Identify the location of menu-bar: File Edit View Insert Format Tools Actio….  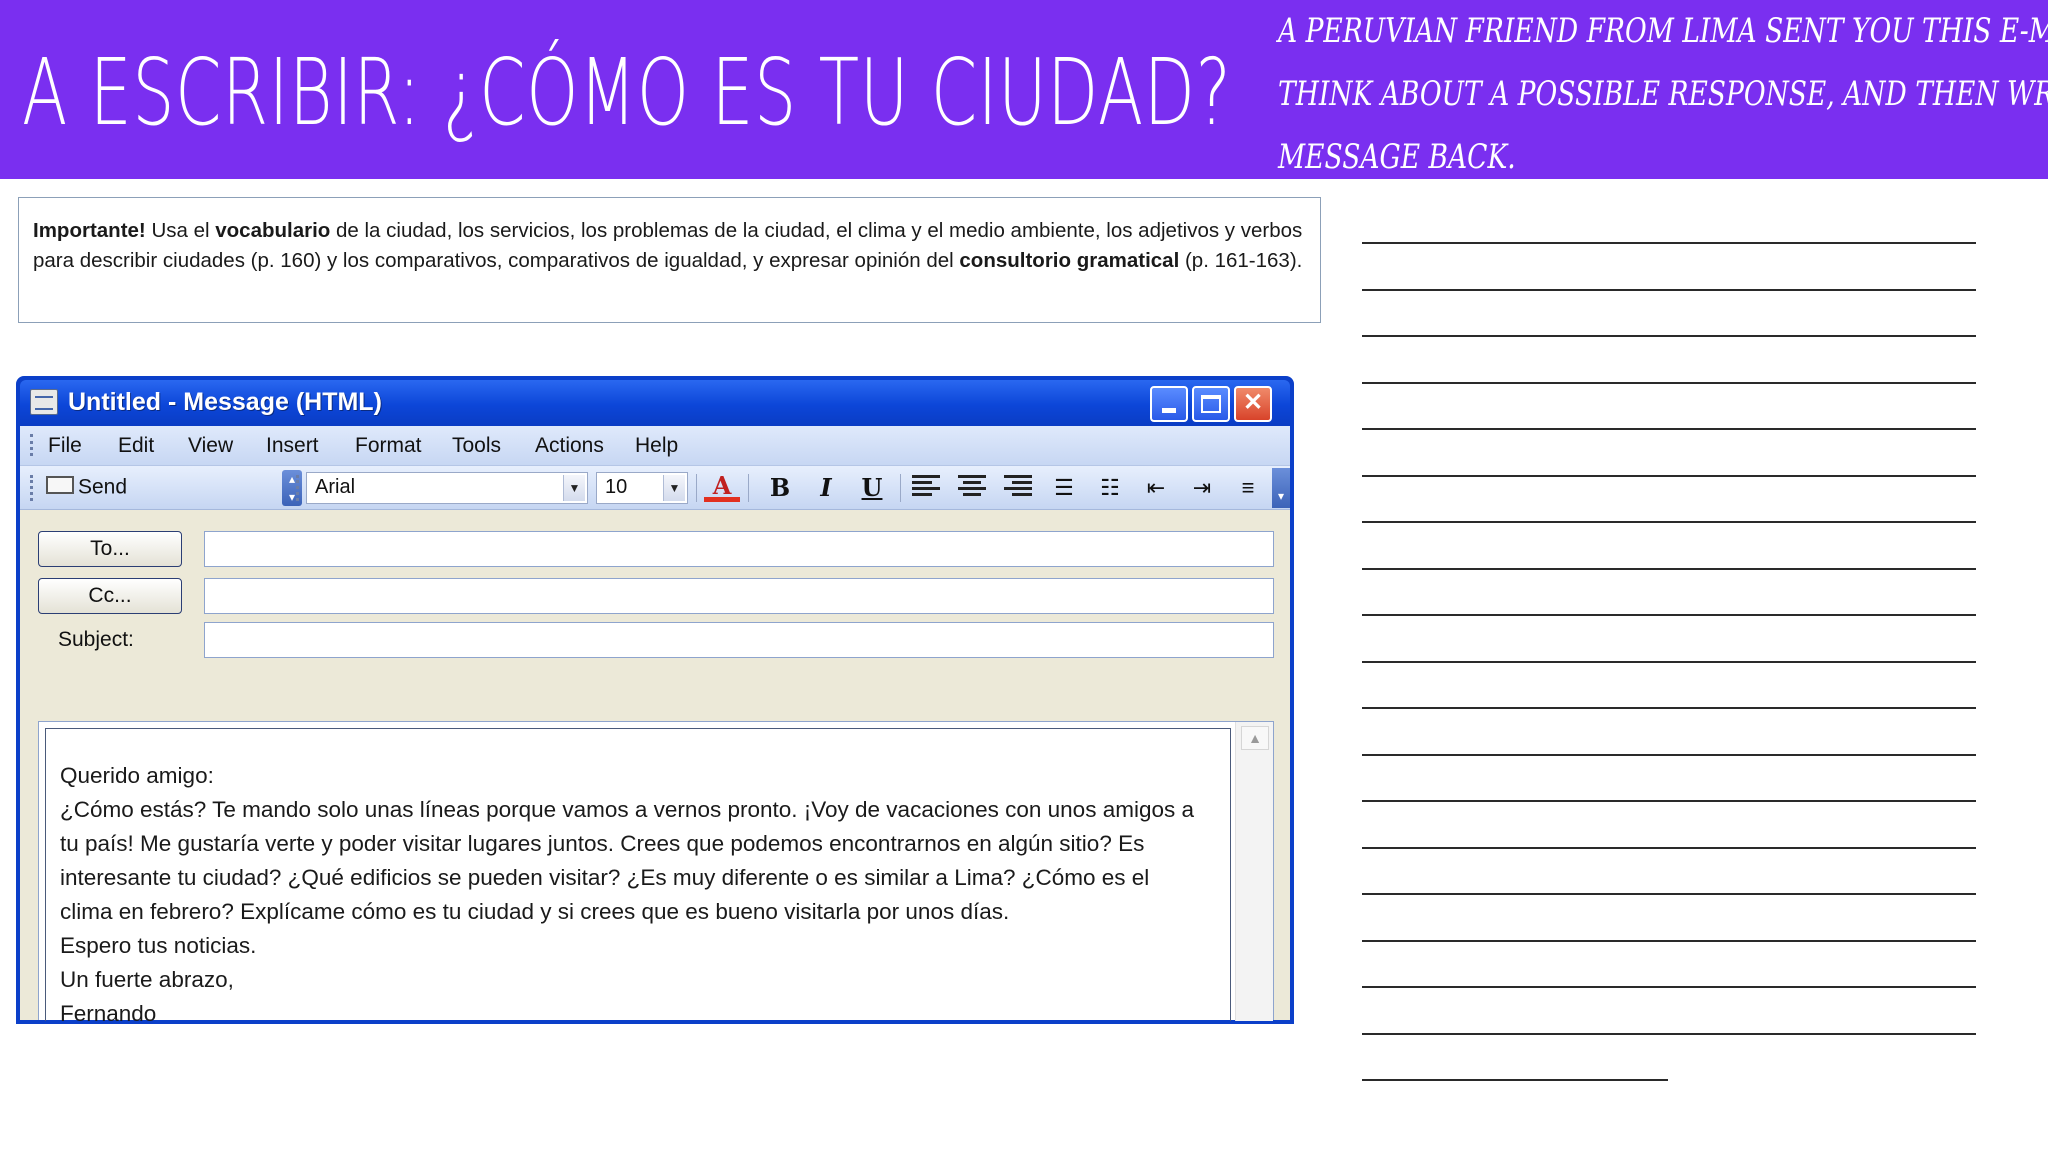
(655, 446).